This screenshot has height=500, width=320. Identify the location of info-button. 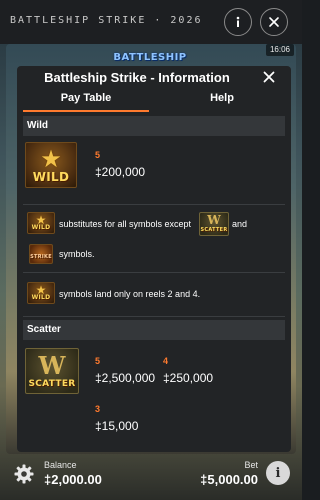
(238, 22).